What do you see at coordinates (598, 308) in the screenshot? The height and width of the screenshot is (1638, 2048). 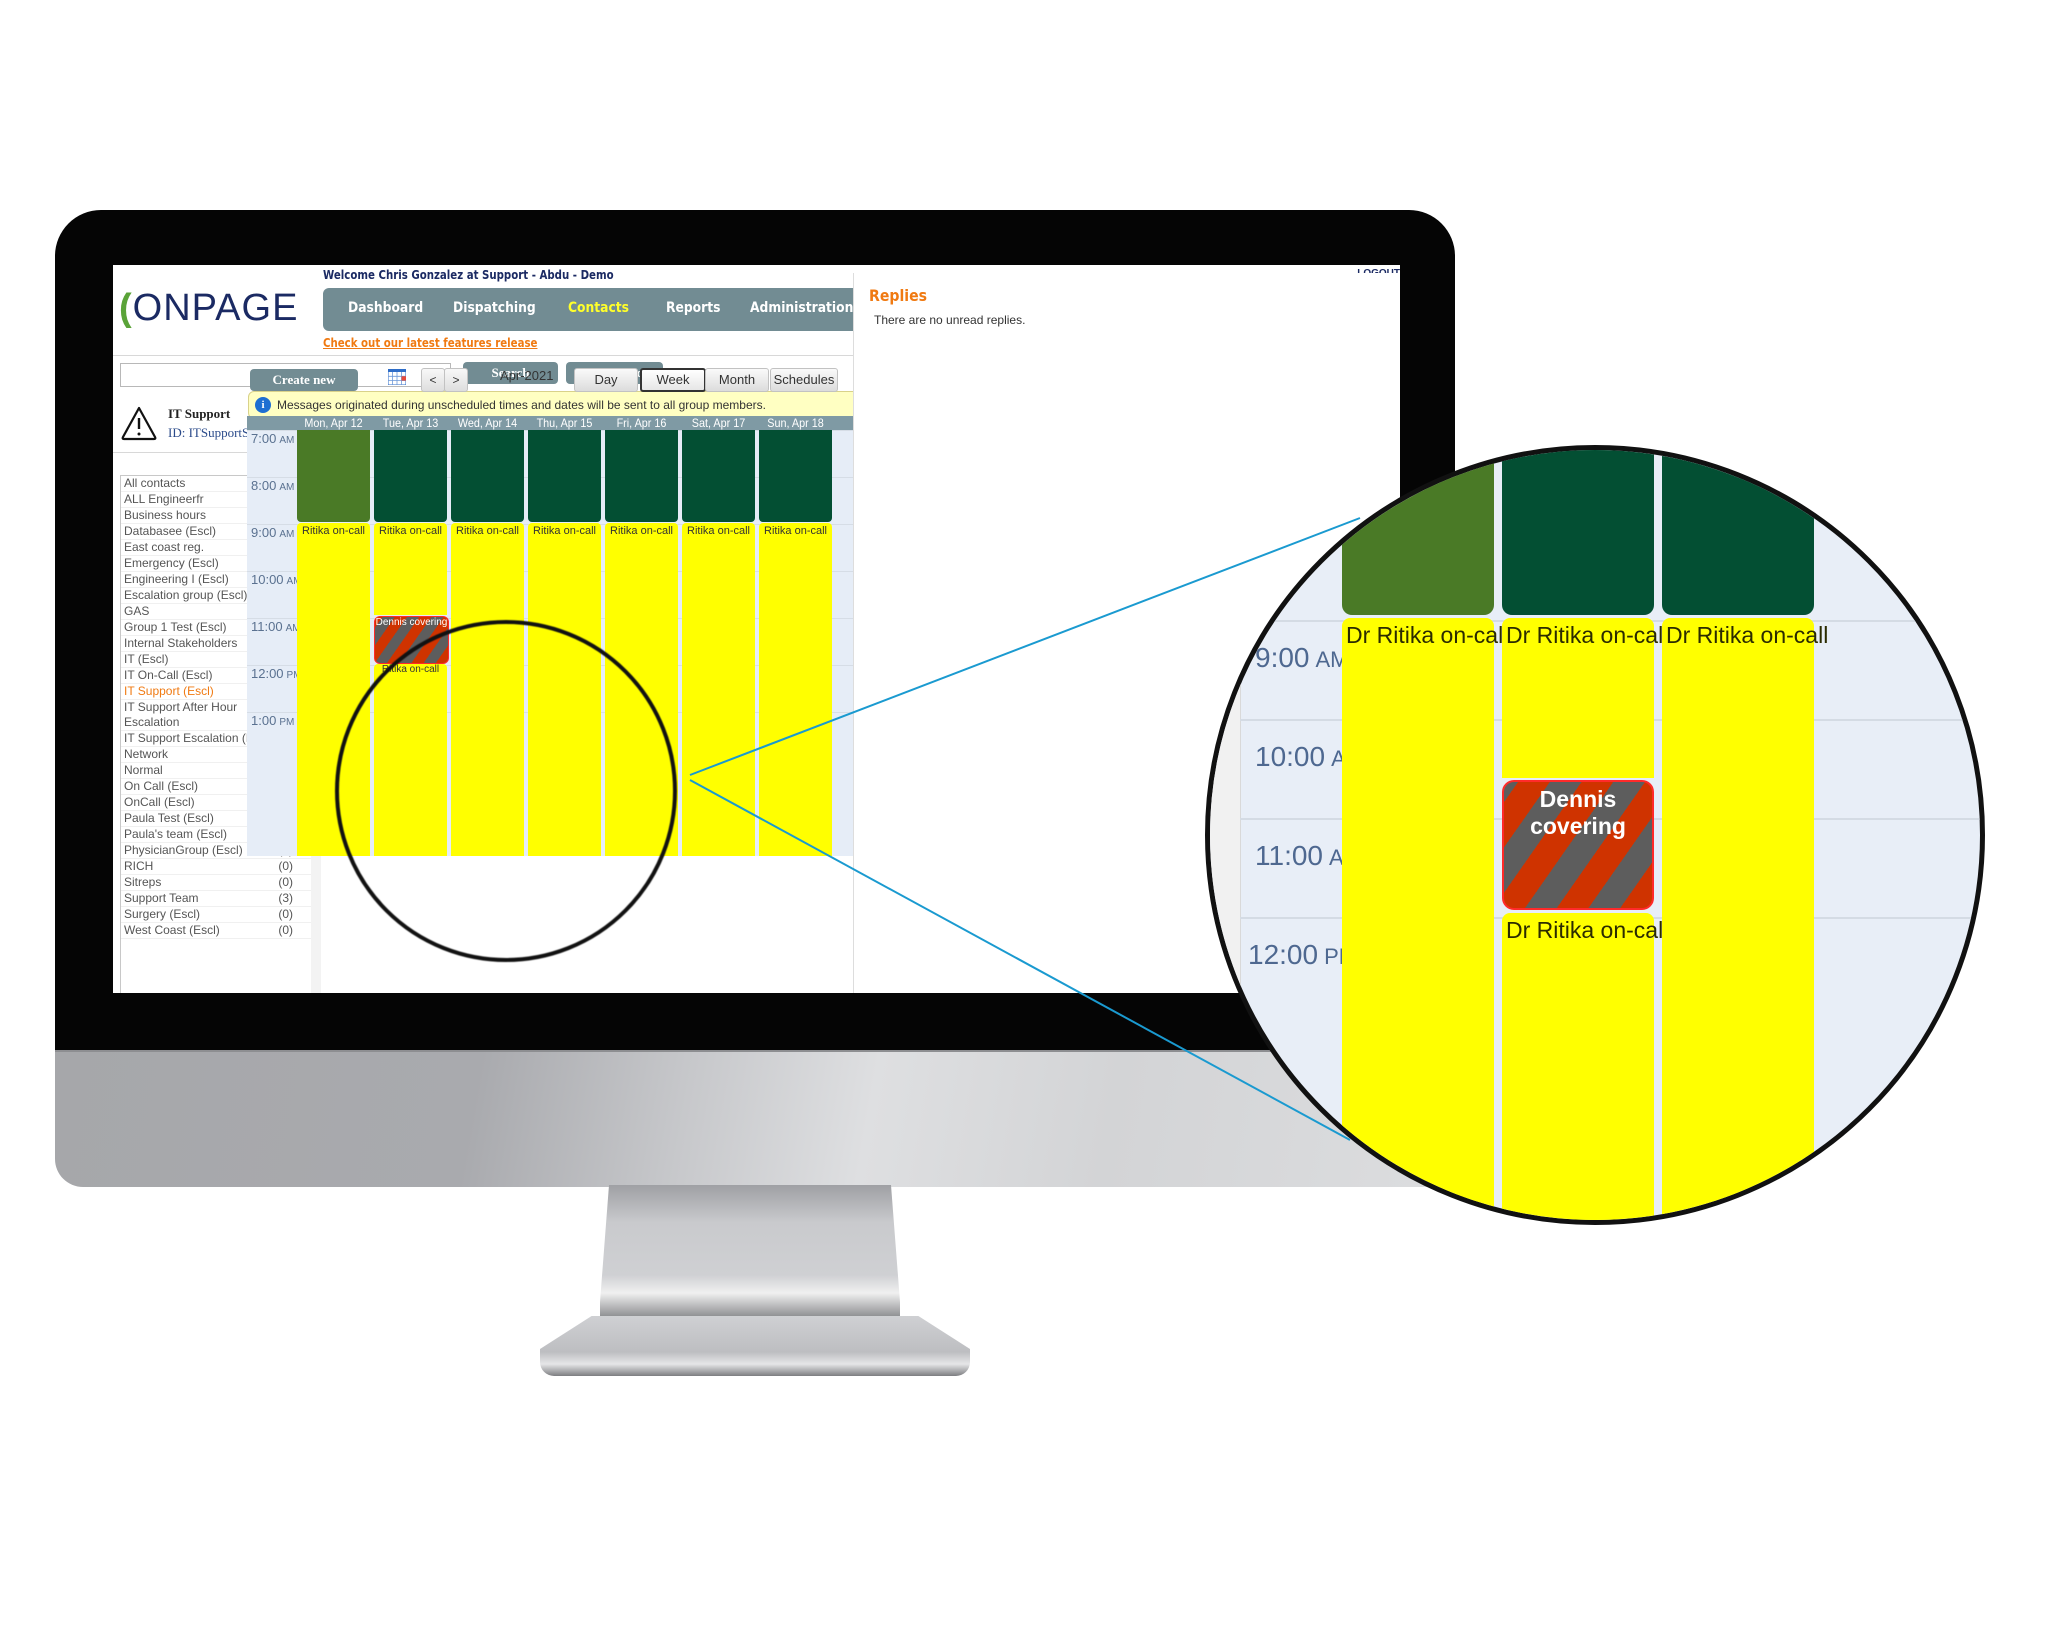 I see `nav-contacts: Contacts` at bounding box center [598, 308].